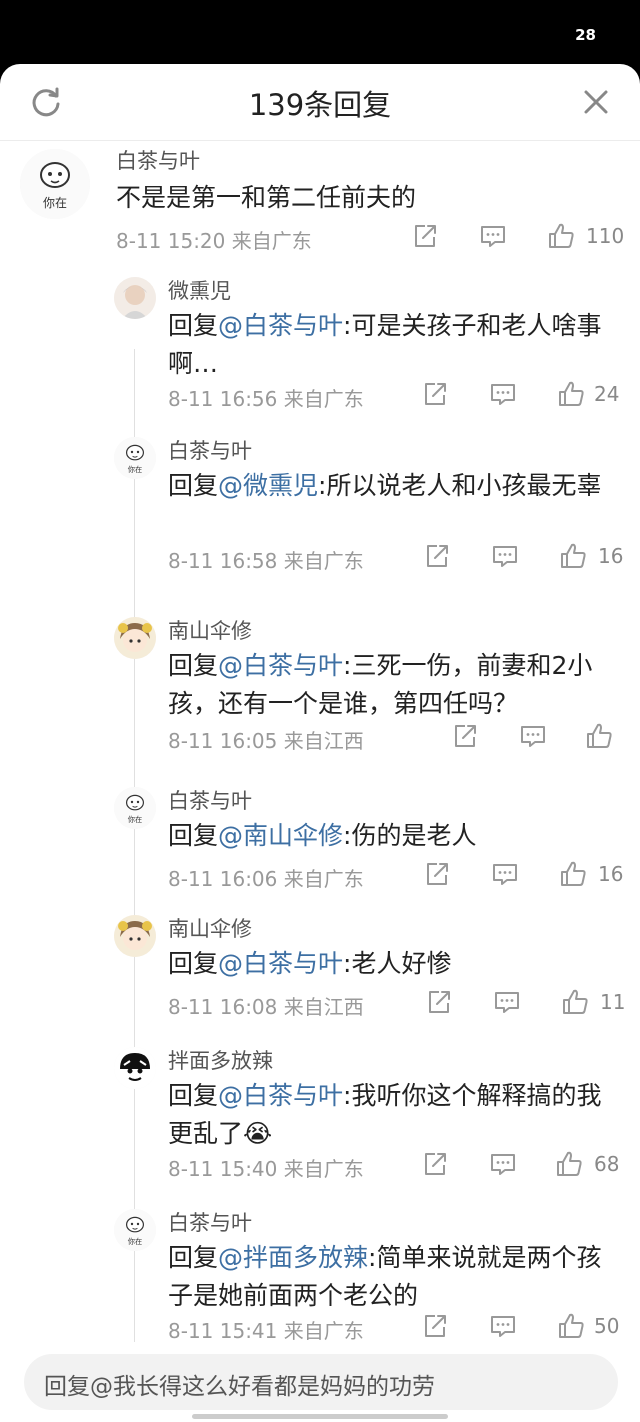 Image resolution: width=640 pixels, height=1422 pixels. What do you see at coordinates (320, 1416) in the screenshot?
I see `home-indicator` at bounding box center [320, 1416].